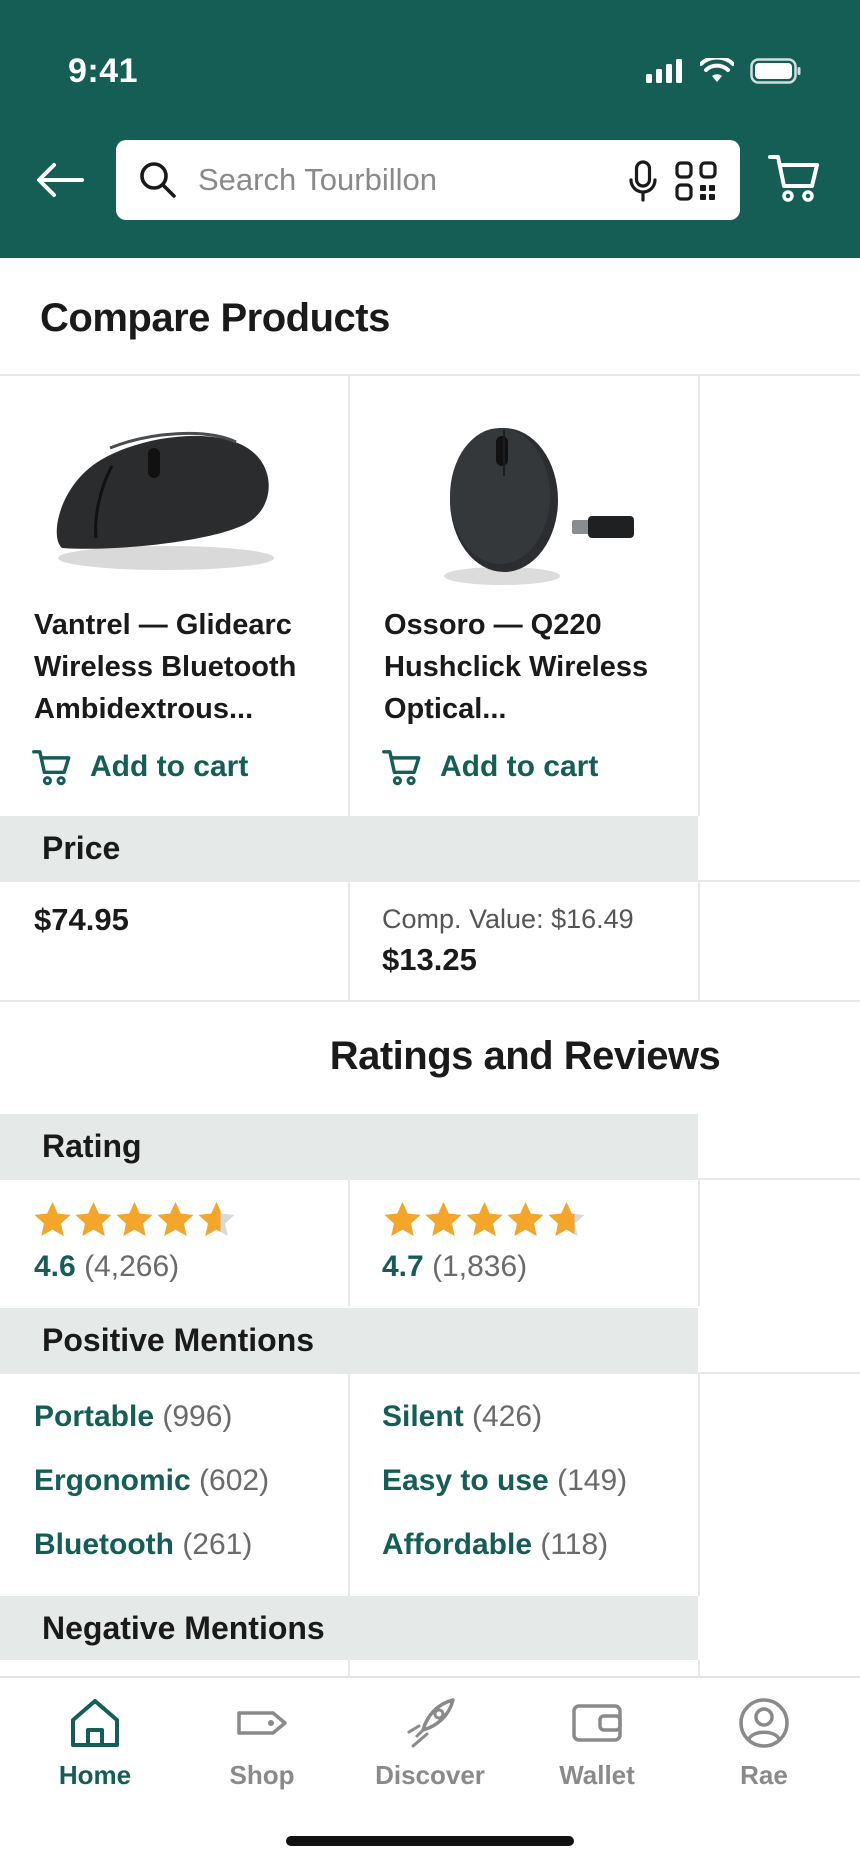 This screenshot has height=1864, width=860. I want to click on profile-icon, so click(764, 1723).